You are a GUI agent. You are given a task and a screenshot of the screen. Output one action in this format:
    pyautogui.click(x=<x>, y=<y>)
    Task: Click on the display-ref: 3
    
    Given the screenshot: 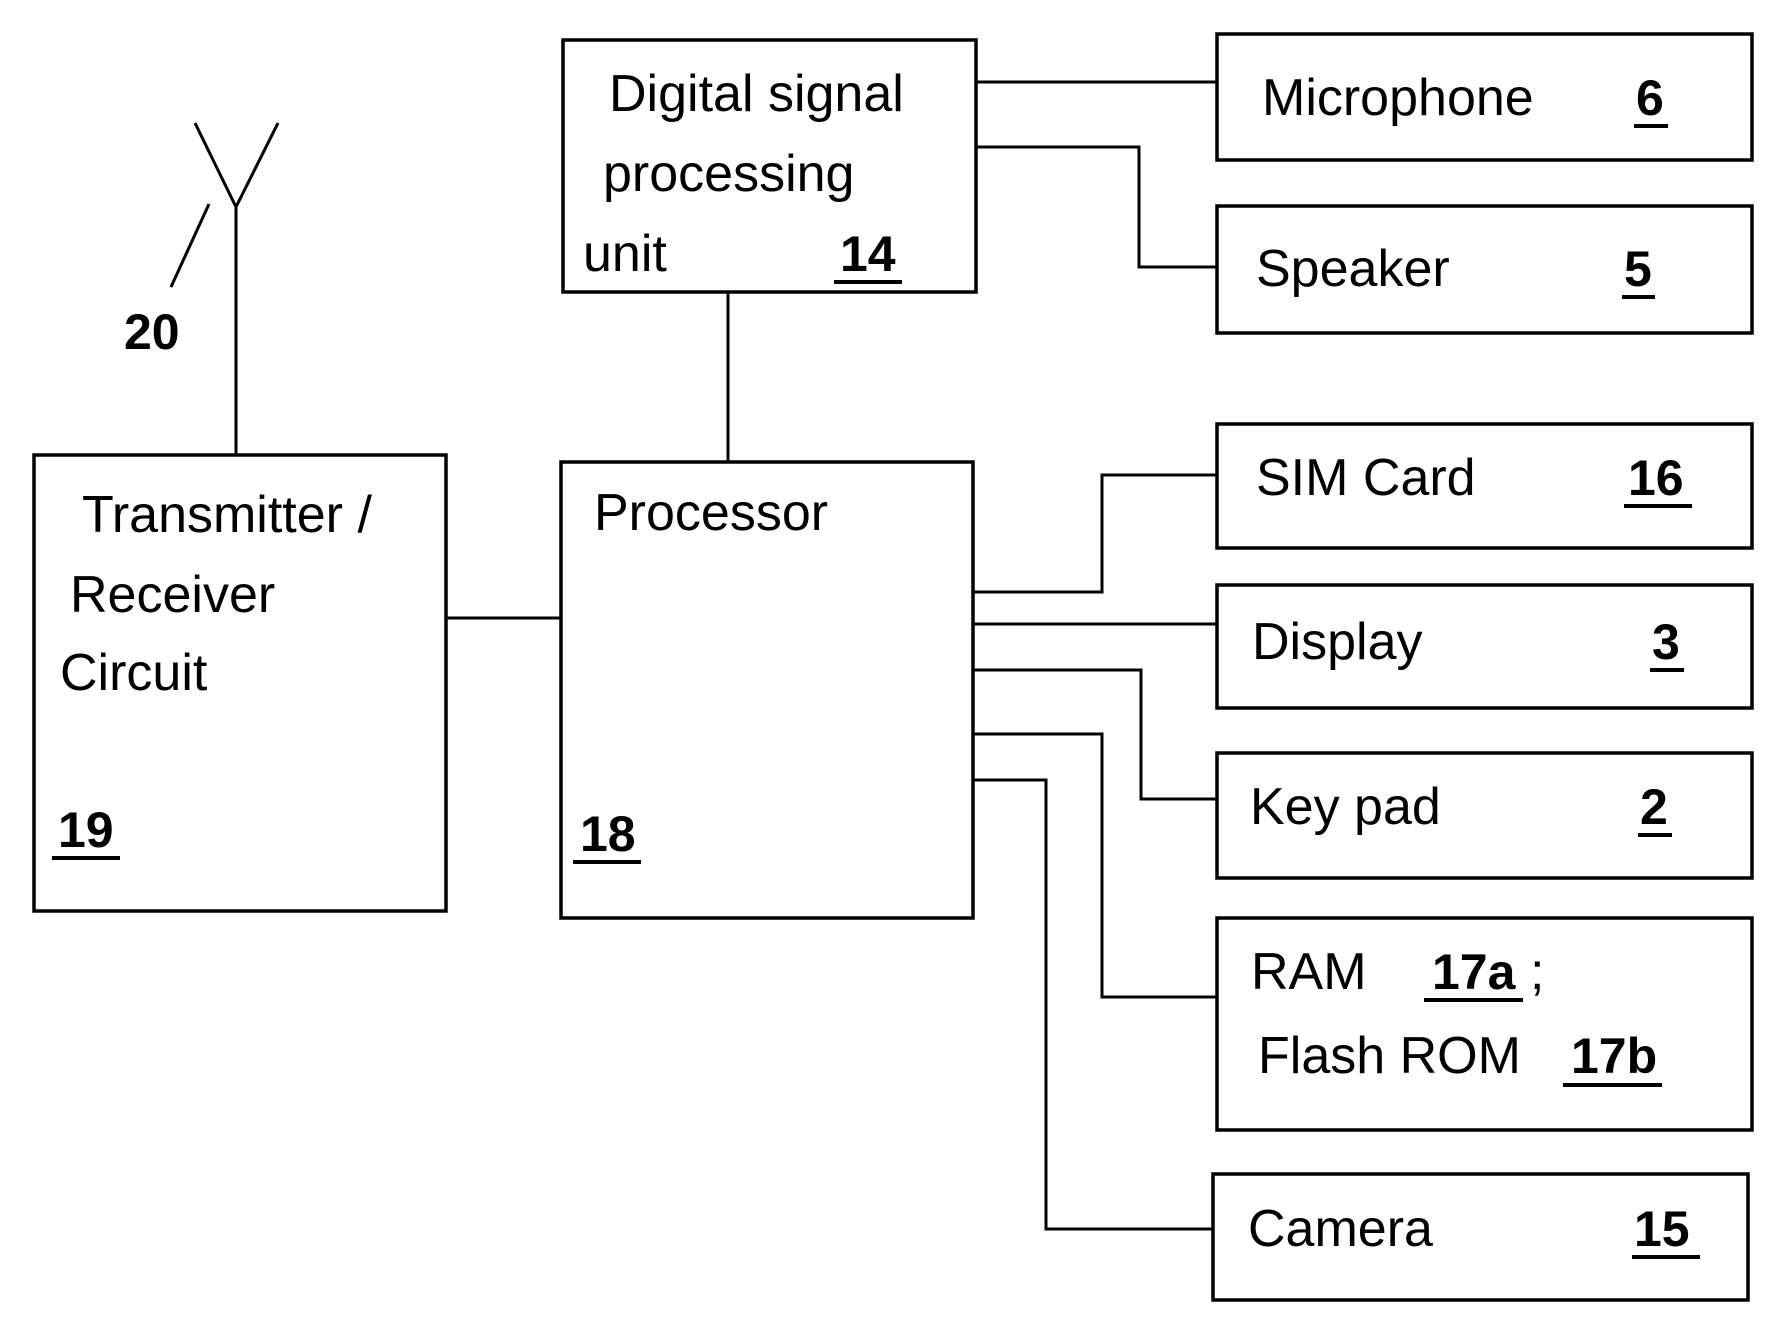 What is the action you would take?
    pyautogui.click(x=1666, y=642)
    